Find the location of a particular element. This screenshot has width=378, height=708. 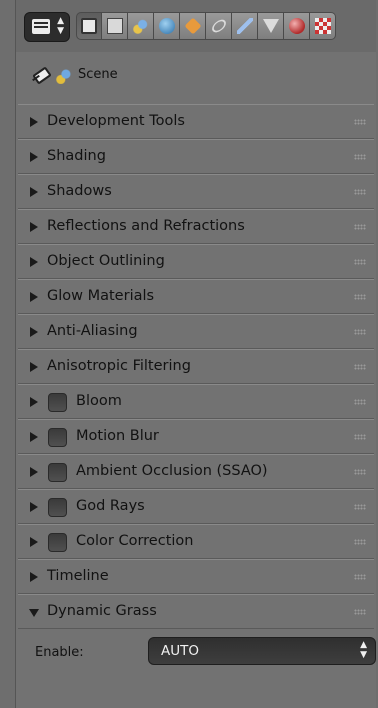

properties-header: ▲ ▼ is located at coordinates (196, 26).